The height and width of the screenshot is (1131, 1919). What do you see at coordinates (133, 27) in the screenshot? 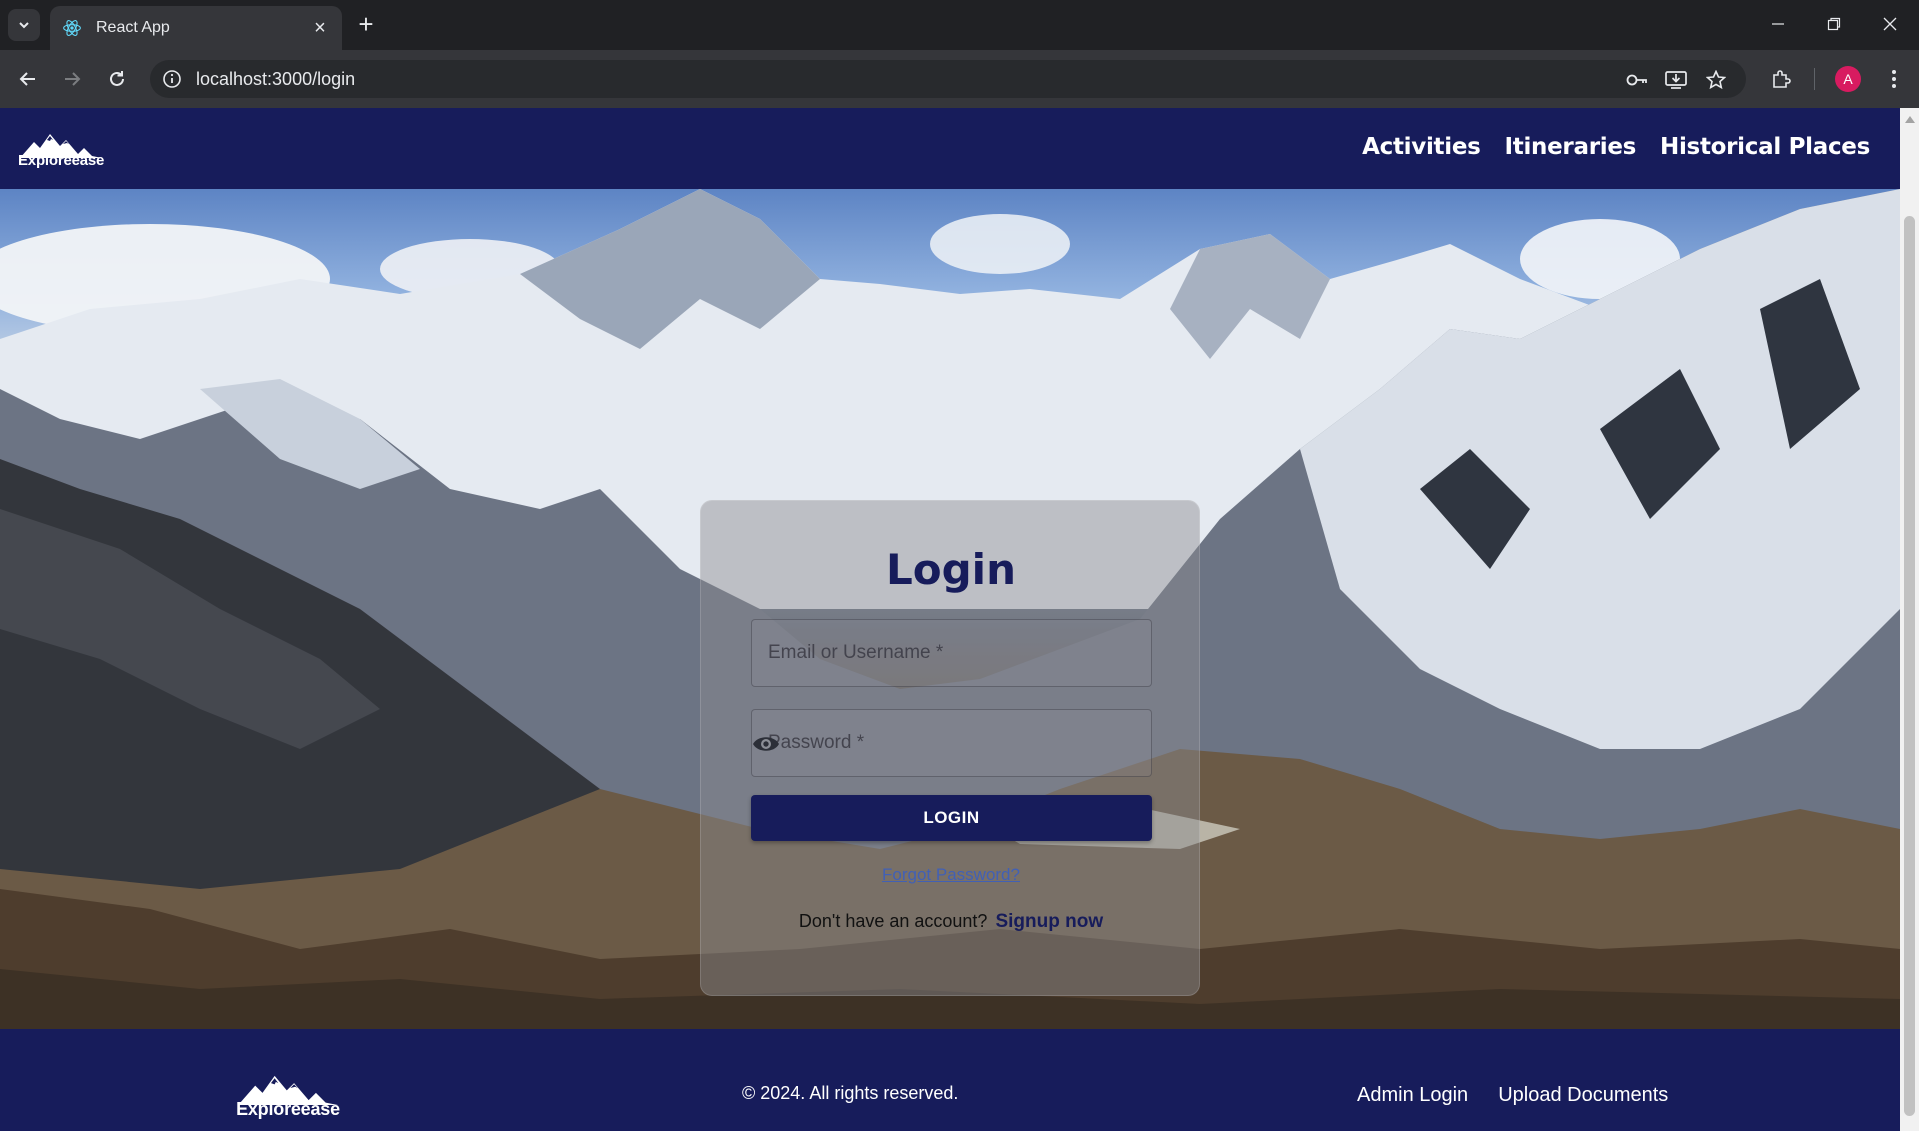
I see `tab-title: React App` at bounding box center [133, 27].